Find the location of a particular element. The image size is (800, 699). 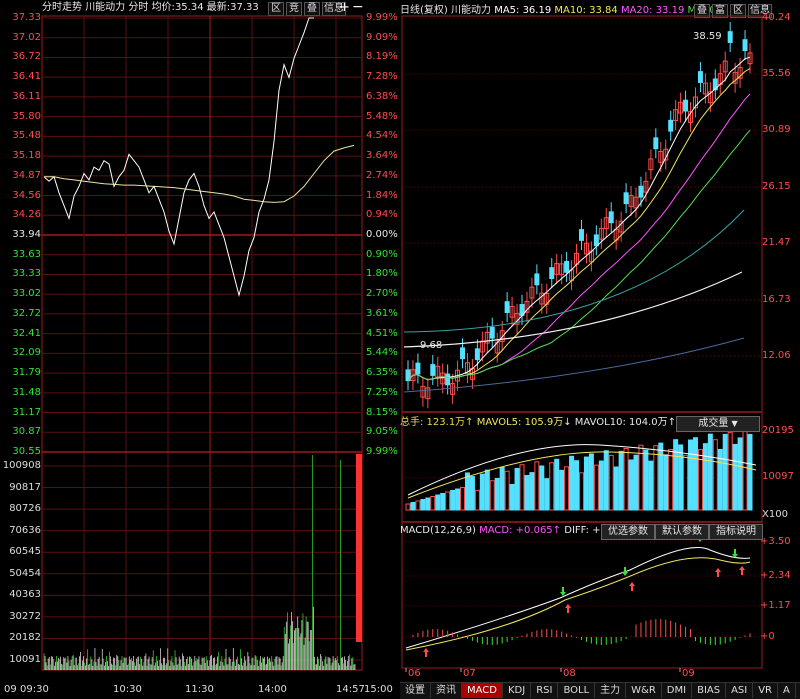

price-tick-label: 33.02 is located at coordinates (26, 294).